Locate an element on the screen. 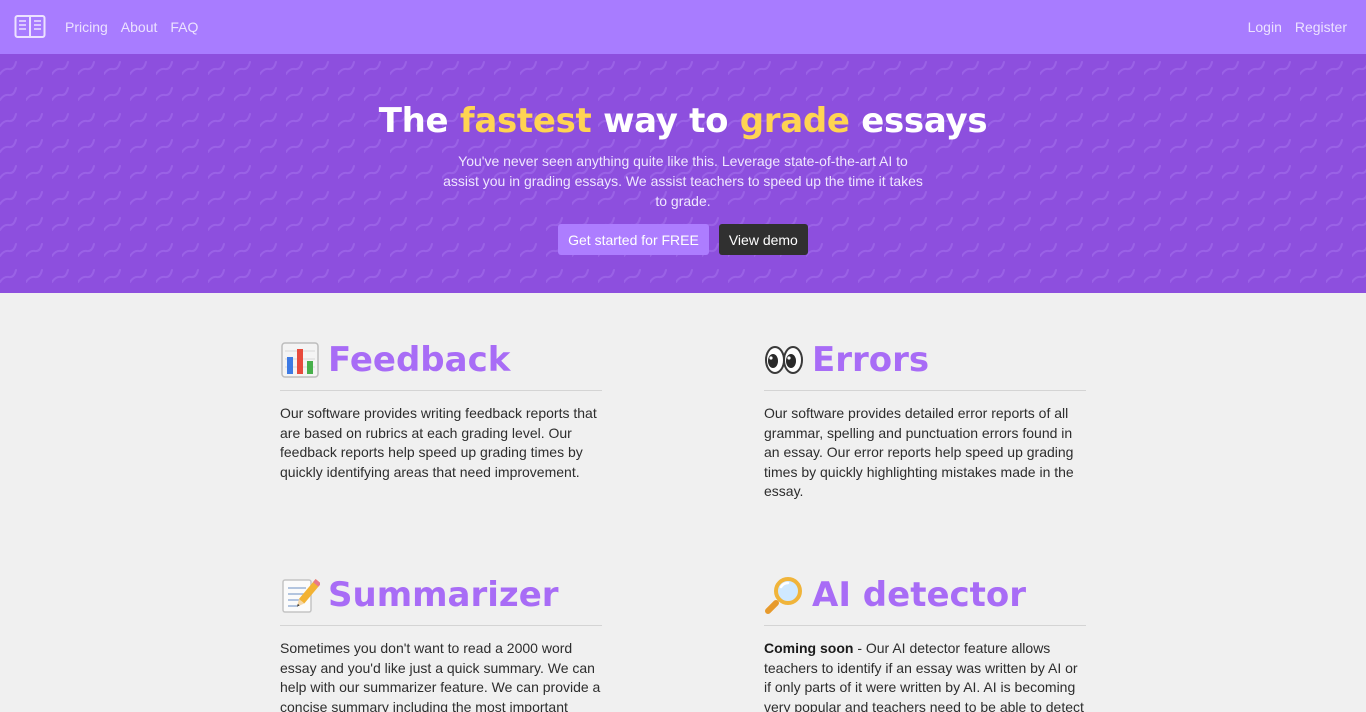 This screenshot has height=712, width=1366. get-started-button: Get started for FREE is located at coordinates (633, 239).